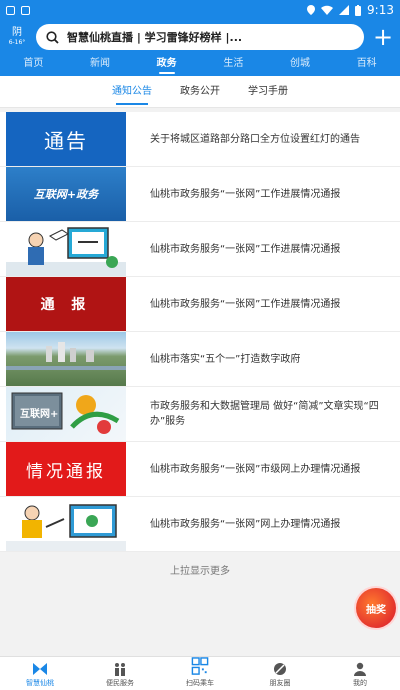  What do you see at coordinates (233, 65) in the screenshot?
I see `tab-life: 生活` at bounding box center [233, 65].